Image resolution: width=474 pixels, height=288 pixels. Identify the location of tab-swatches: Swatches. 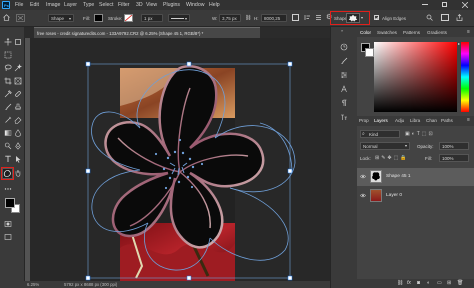
(387, 32).